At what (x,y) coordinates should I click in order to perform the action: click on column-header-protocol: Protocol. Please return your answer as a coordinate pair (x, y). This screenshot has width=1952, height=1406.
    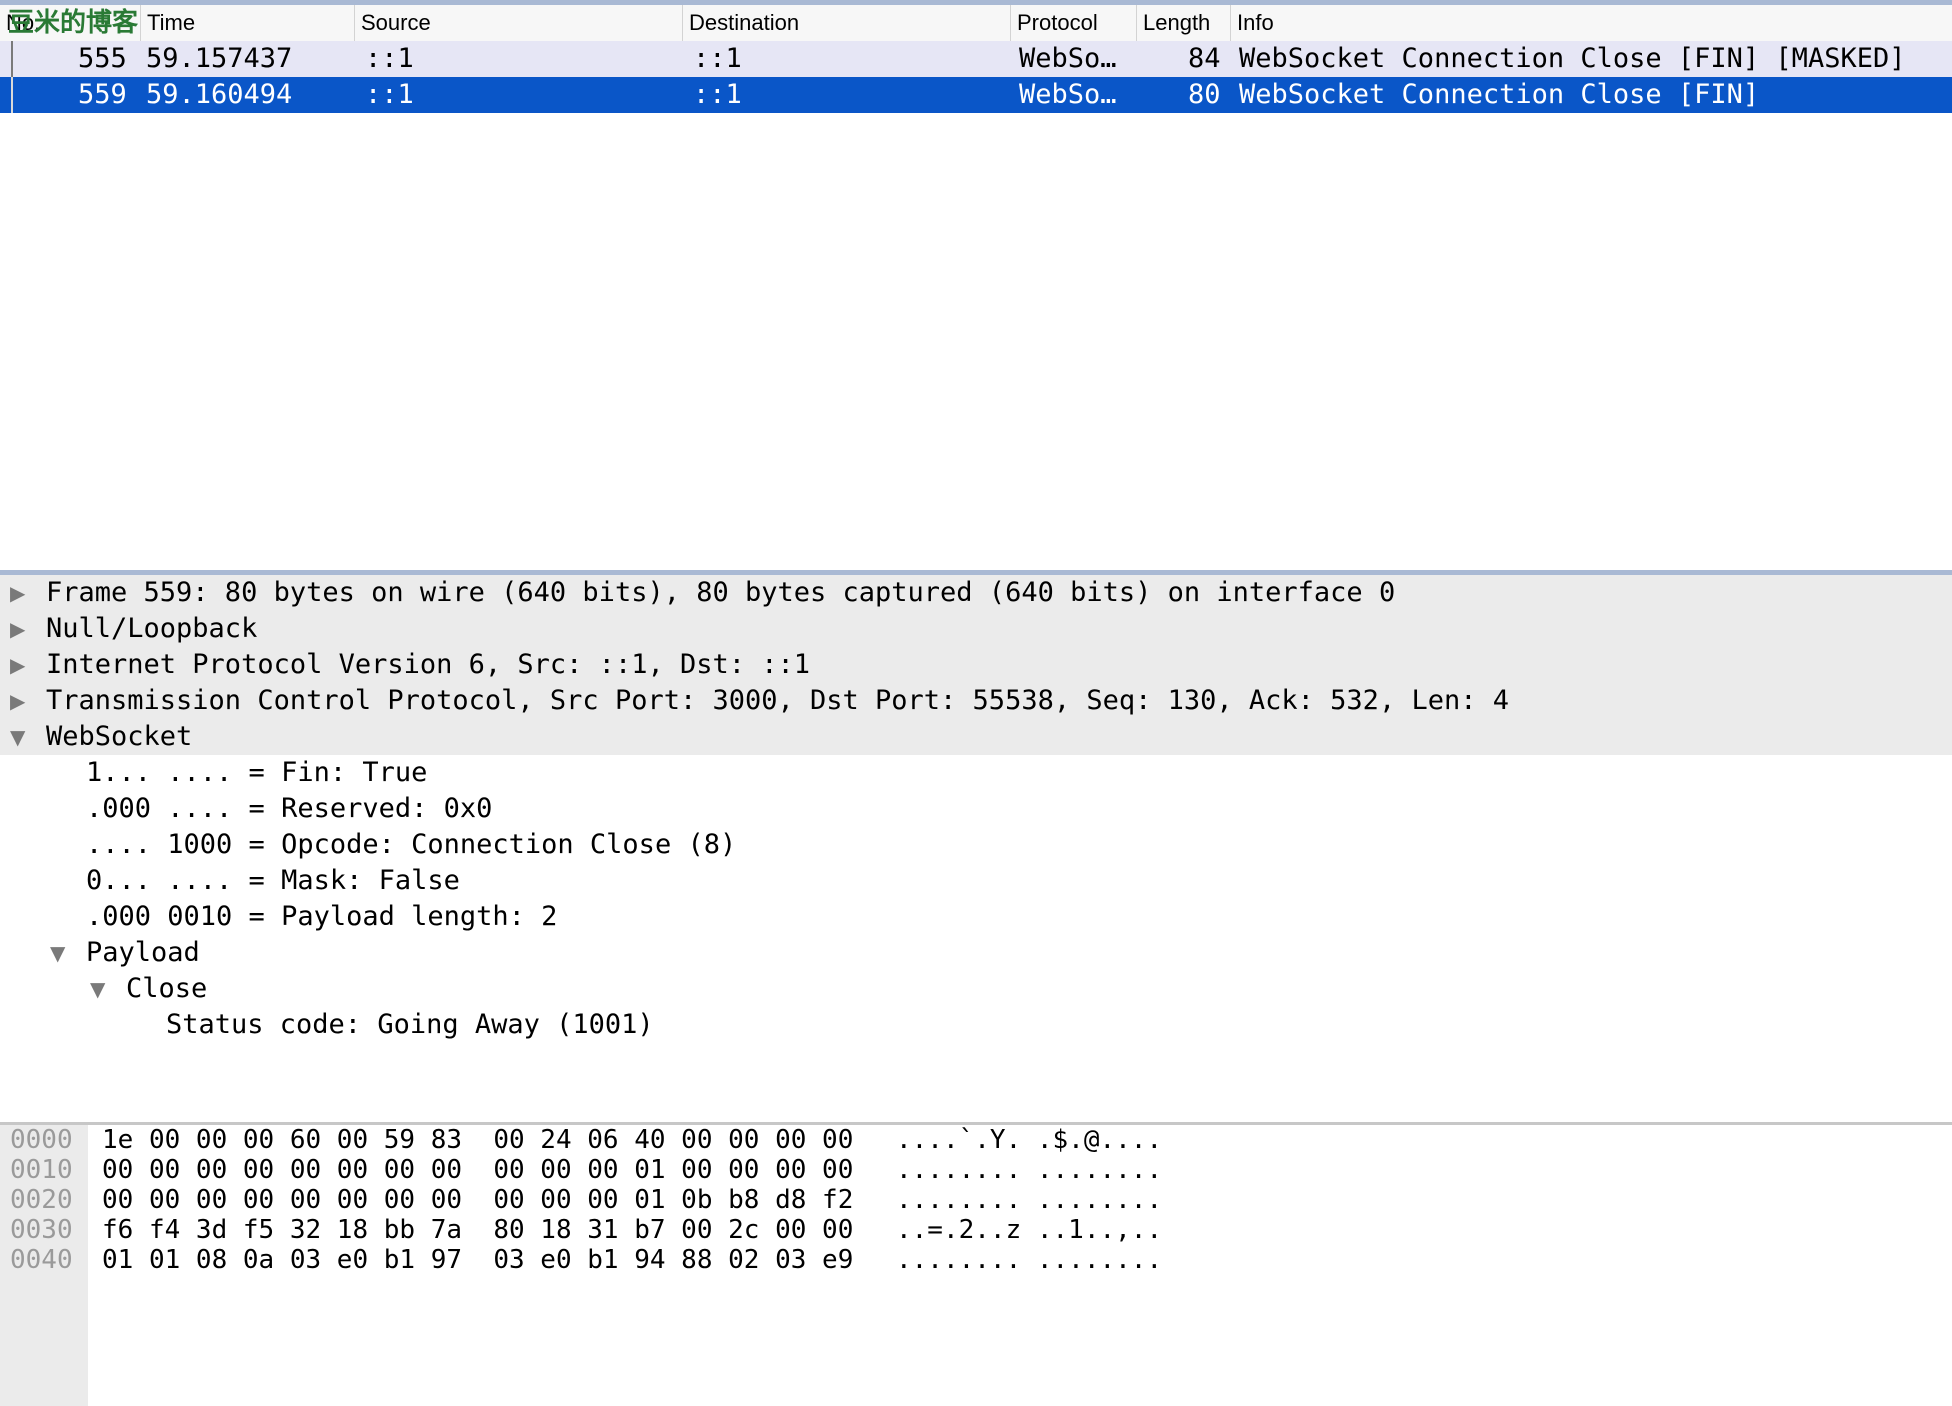
    Looking at the image, I should click on (1073, 23).